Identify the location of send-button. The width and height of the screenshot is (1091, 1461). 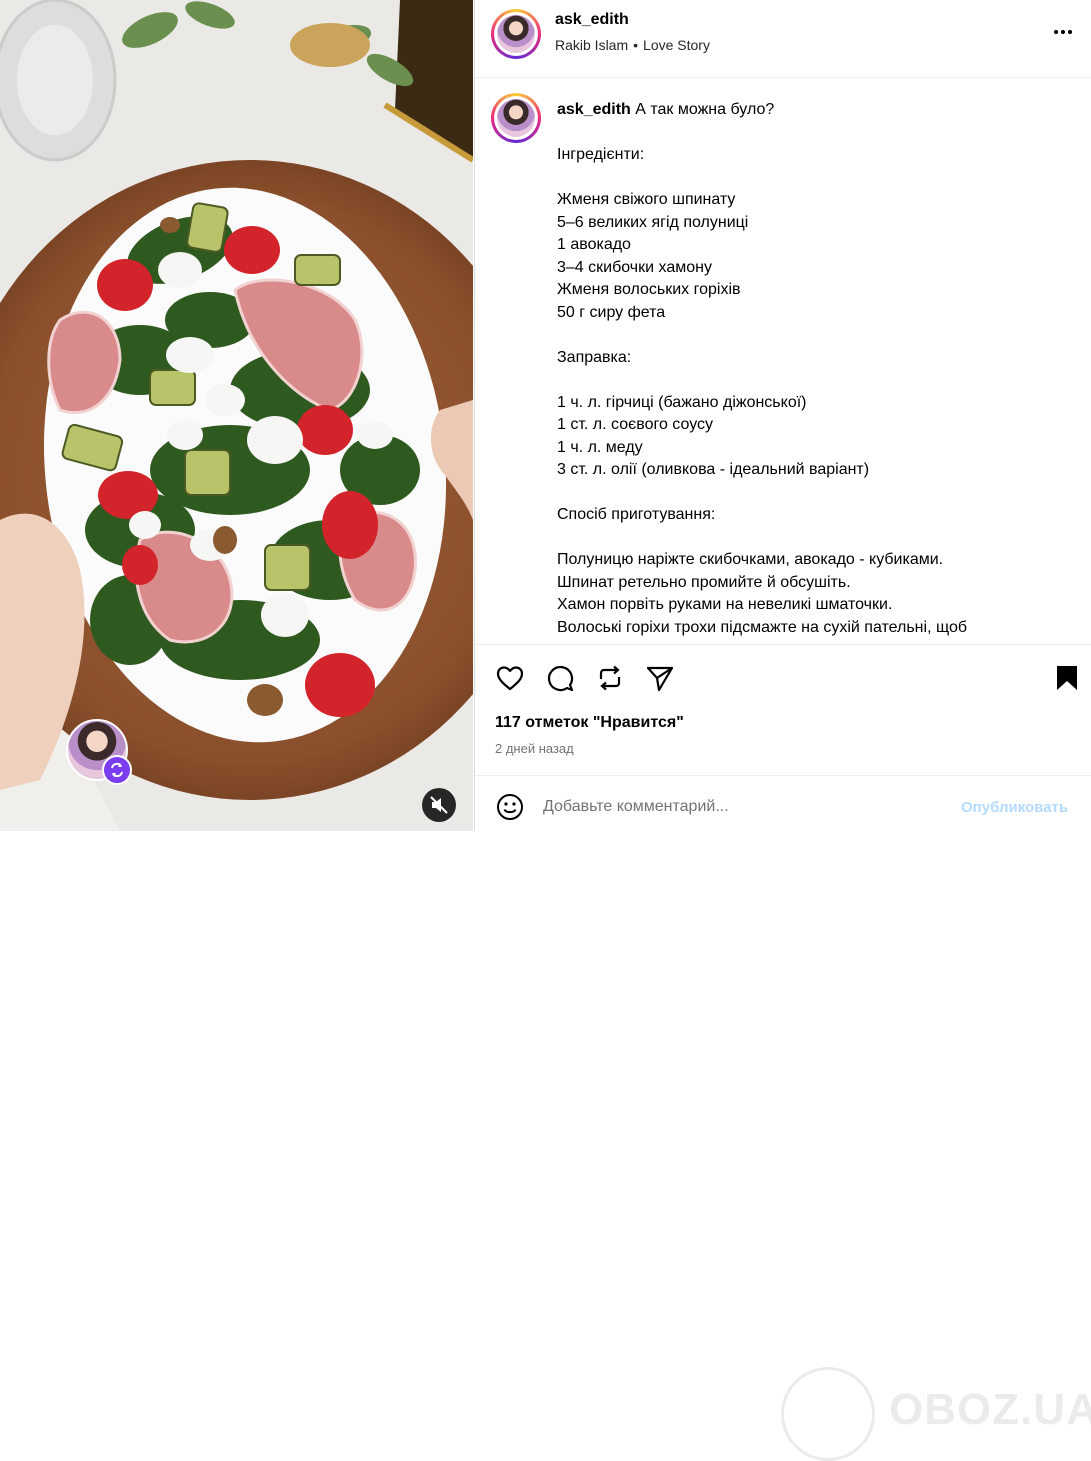
(660, 678).